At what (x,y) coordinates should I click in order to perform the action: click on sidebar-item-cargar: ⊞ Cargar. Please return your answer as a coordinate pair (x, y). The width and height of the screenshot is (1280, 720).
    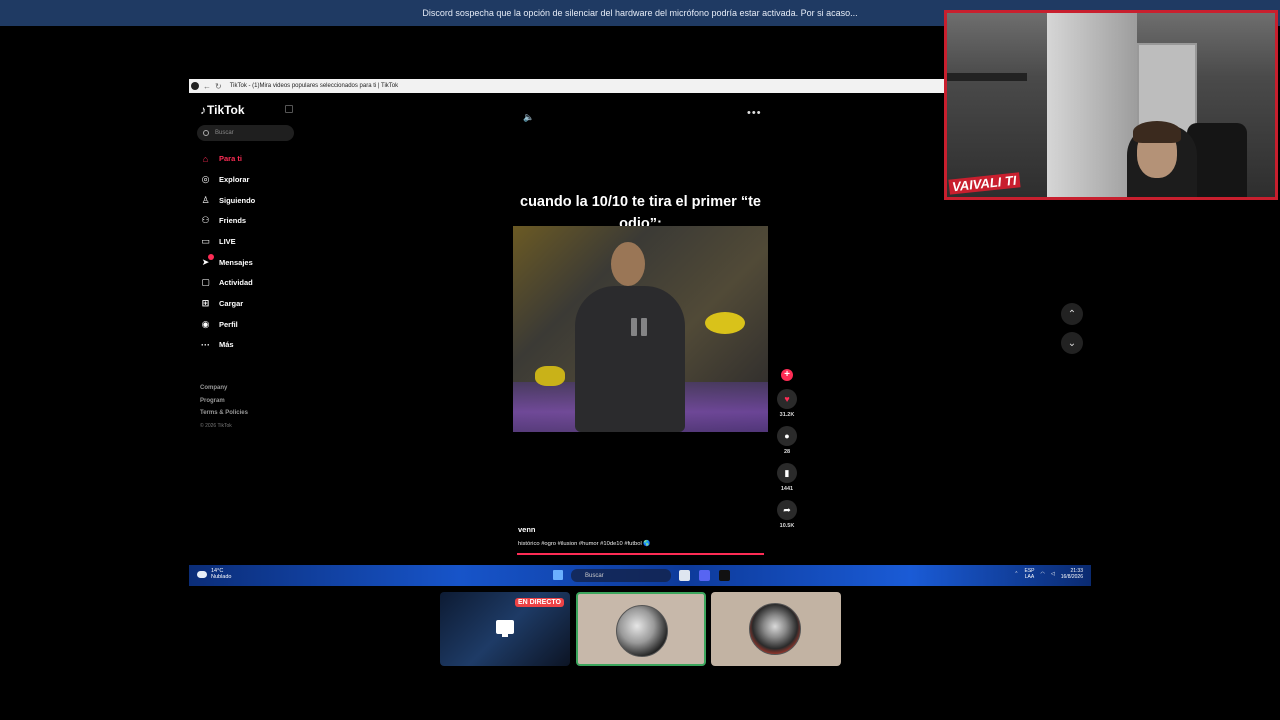
    Looking at the image, I should click on (221, 303).